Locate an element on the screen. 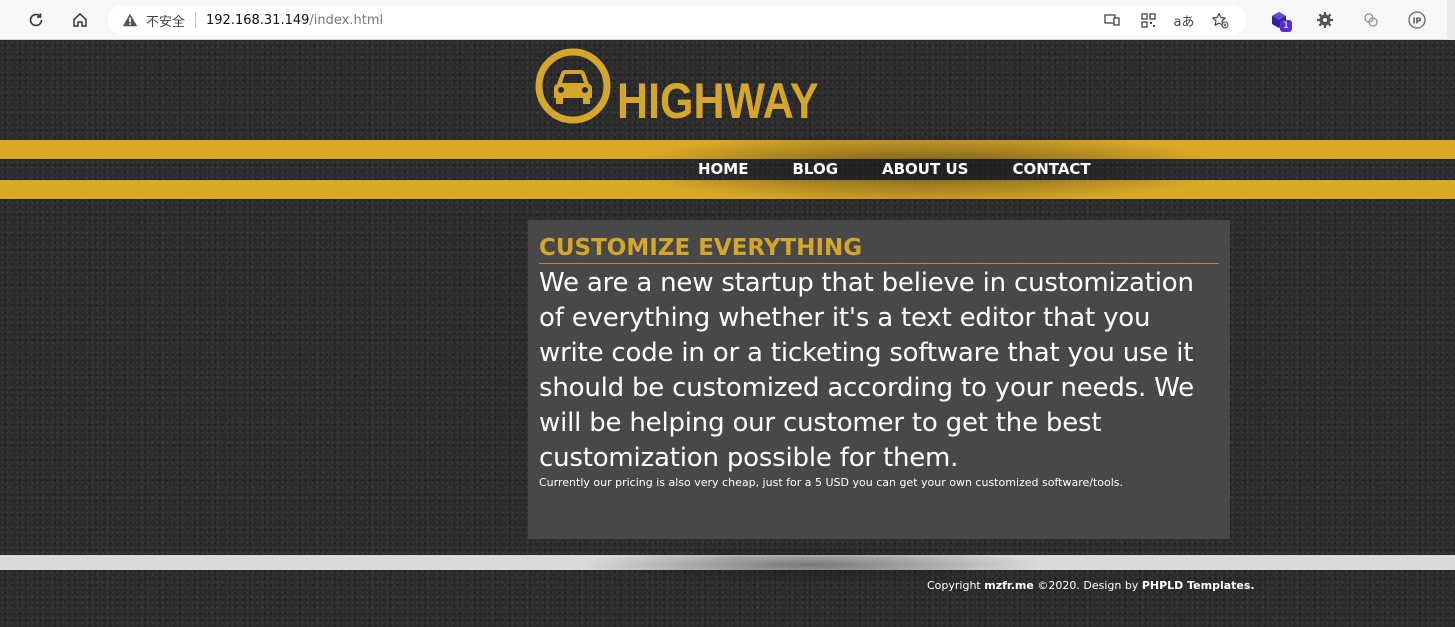 Image resolution: width=1455 pixels, height=627 pixels. road-stripe-bottom is located at coordinates (727, 189).